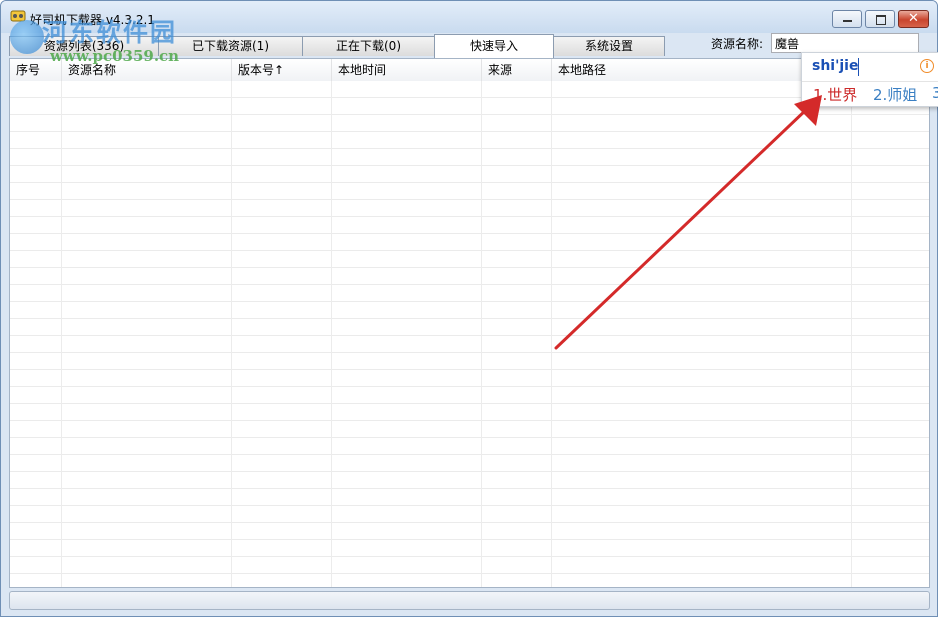 The image size is (938, 617). Describe the element at coordinates (27, 37) in the screenshot. I see `watermark-logo-icon` at that location.